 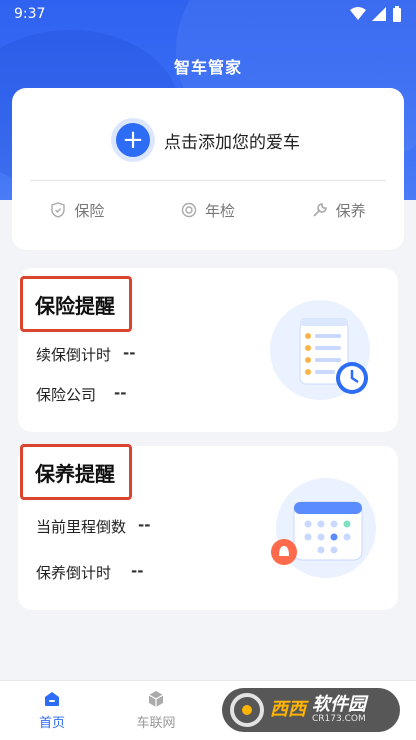 I want to click on mileage-countdown-row: 当前里程倒数 --, so click(x=93, y=526).